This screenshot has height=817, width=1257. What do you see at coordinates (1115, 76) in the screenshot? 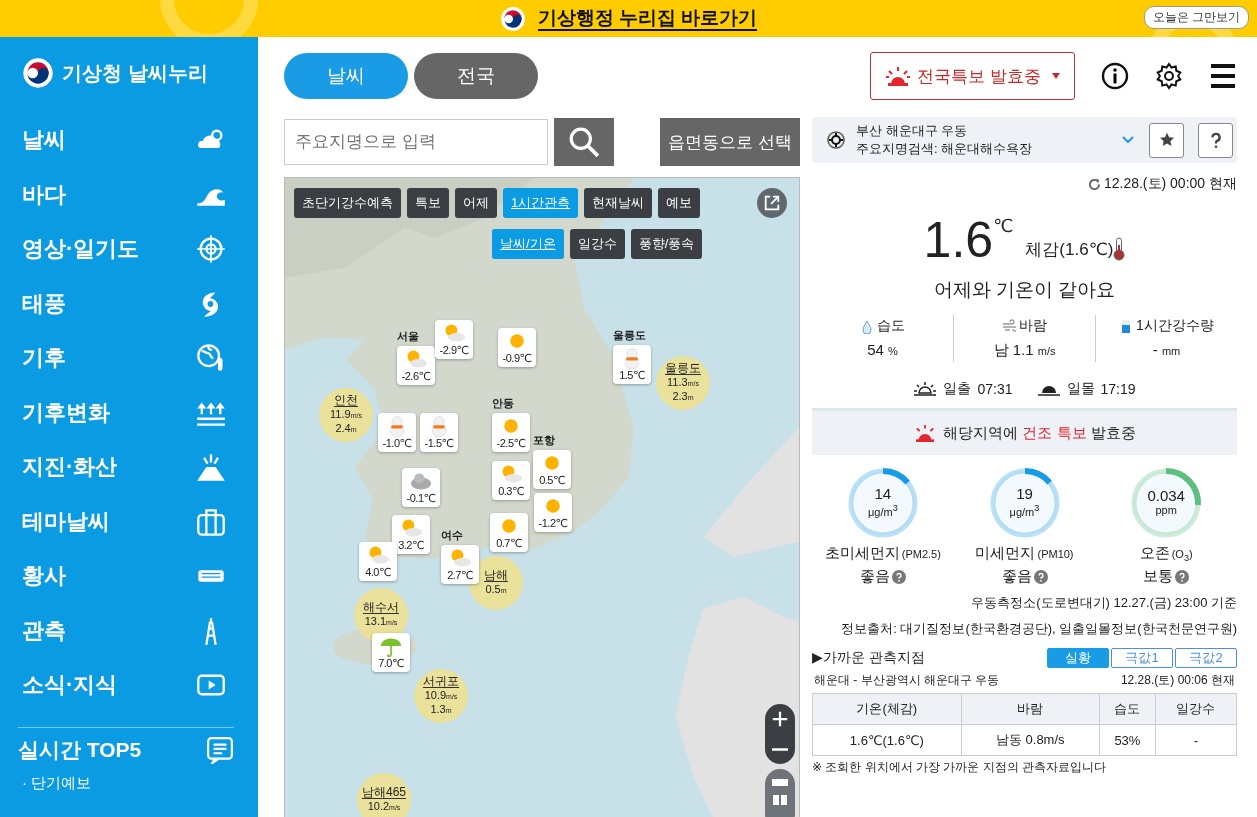
I see `info-icon` at bounding box center [1115, 76].